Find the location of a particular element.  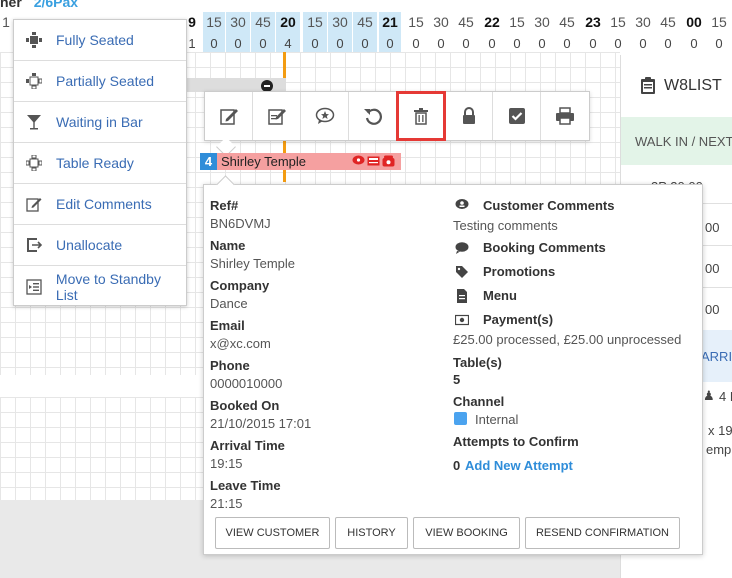

edit-booking-button is located at coordinates (229, 116).